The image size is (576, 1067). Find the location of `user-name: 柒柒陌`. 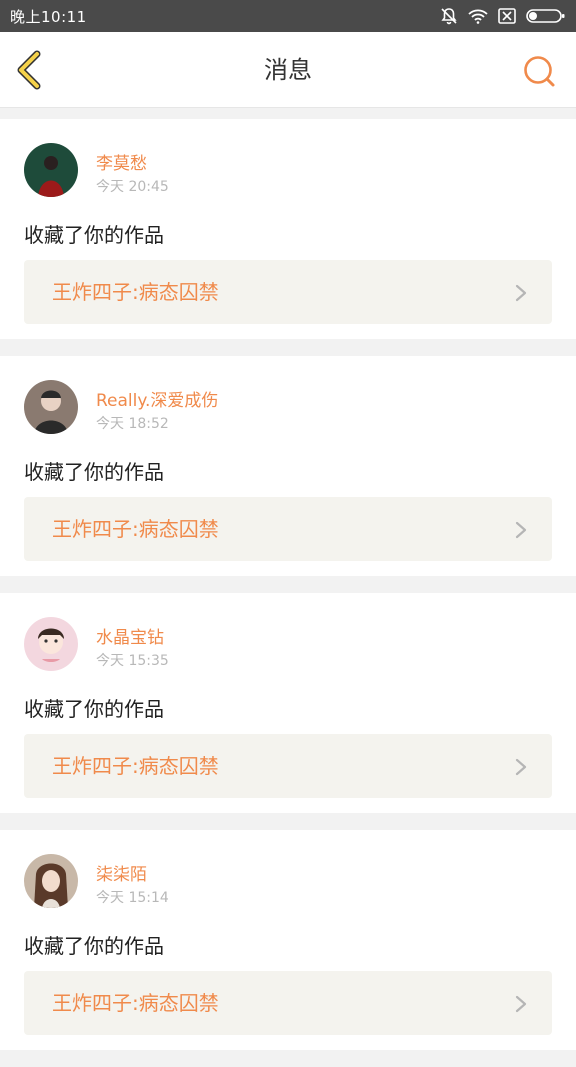

user-name: 柒柒陌 is located at coordinates (121, 872).